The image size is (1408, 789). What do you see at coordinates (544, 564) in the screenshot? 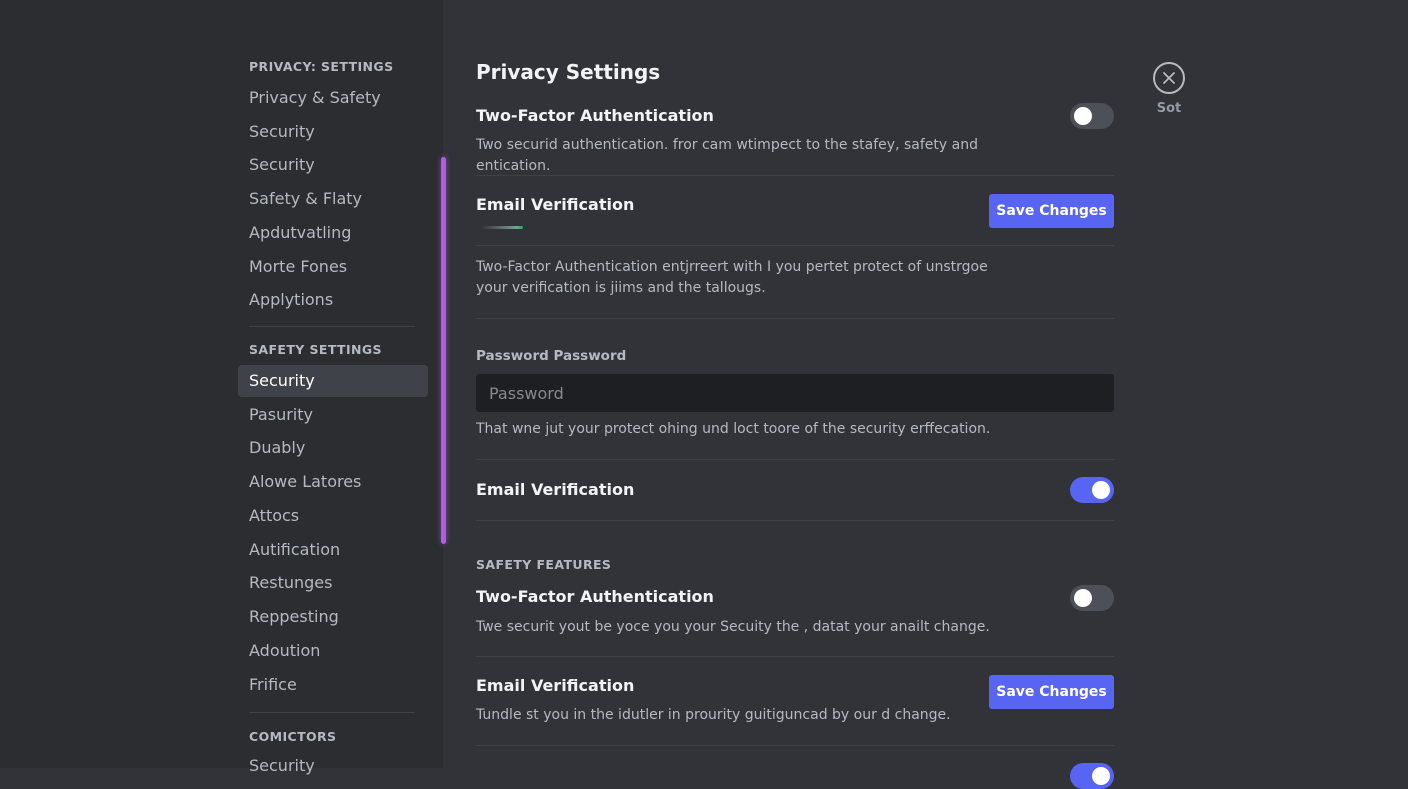
I see `safety-features-header: SAFETY FEATURES` at bounding box center [544, 564].